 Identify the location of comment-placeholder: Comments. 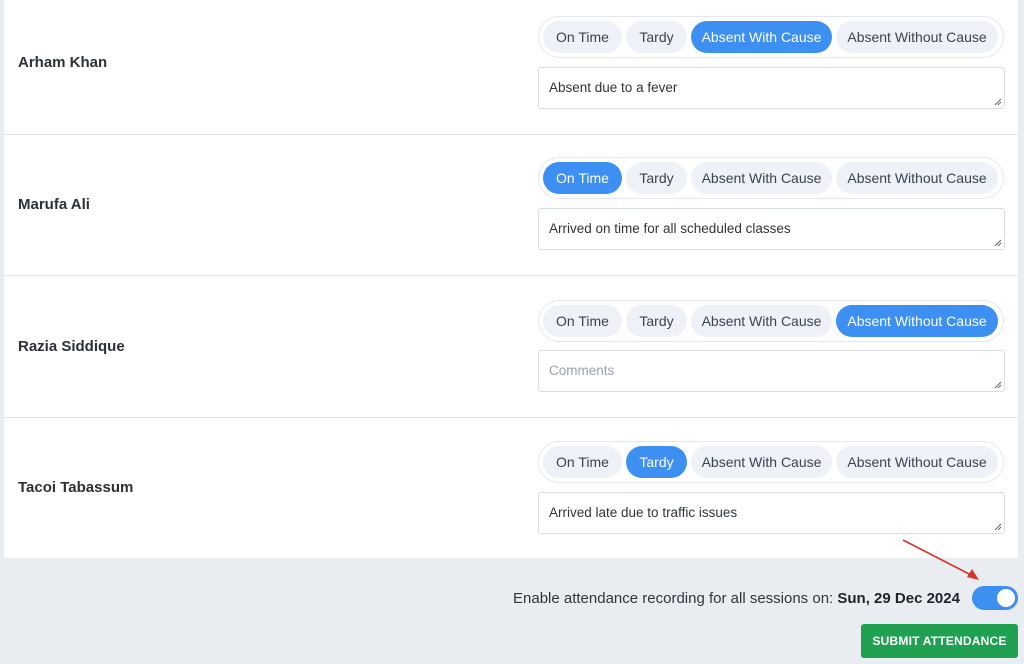
(582, 370).